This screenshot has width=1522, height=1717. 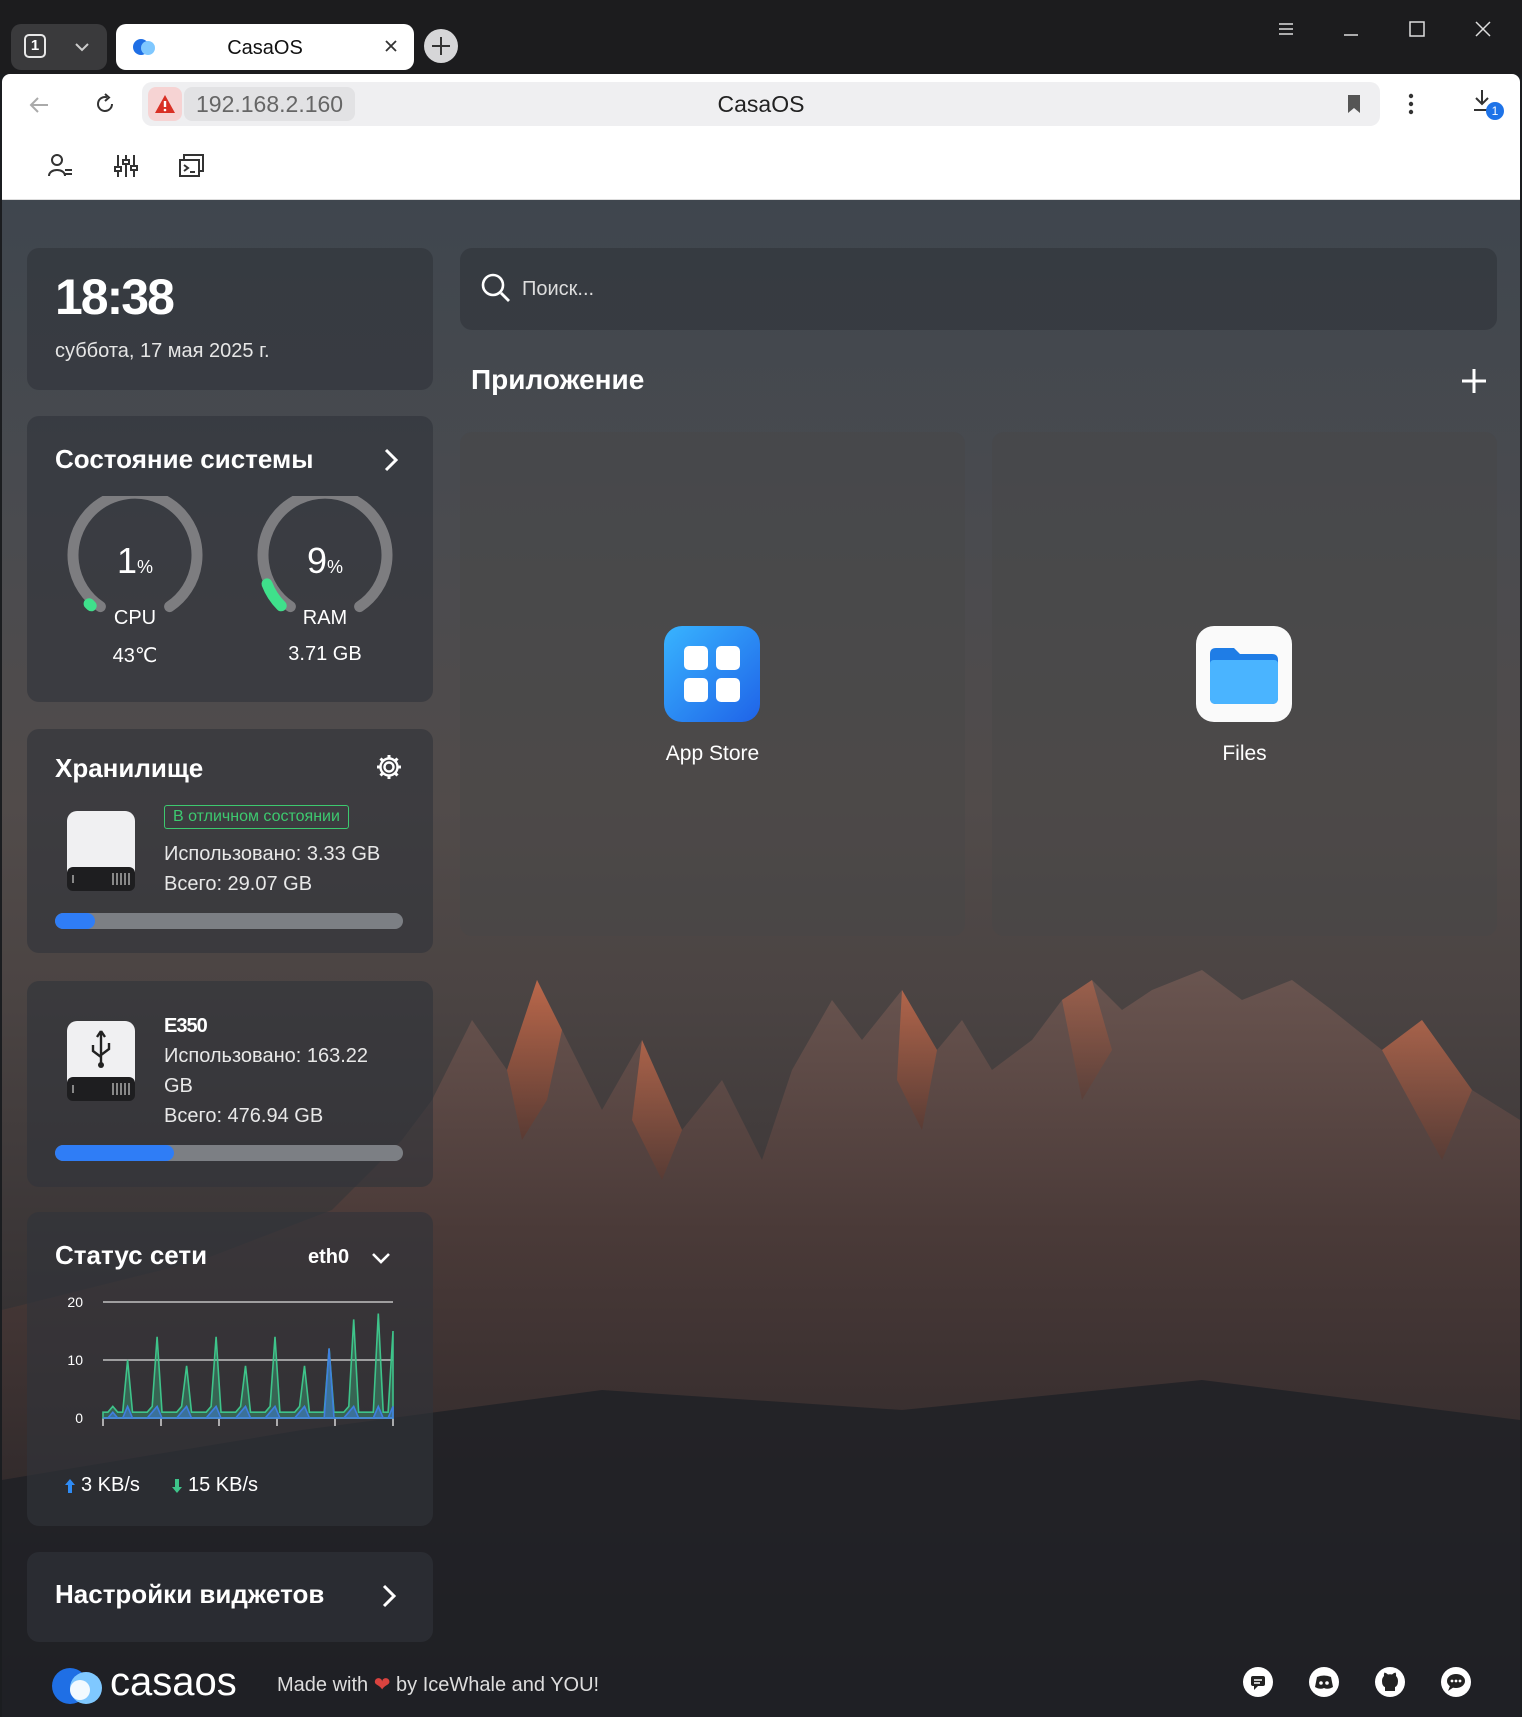 I want to click on chart-y-tick-label: 0, so click(x=79, y=1418).